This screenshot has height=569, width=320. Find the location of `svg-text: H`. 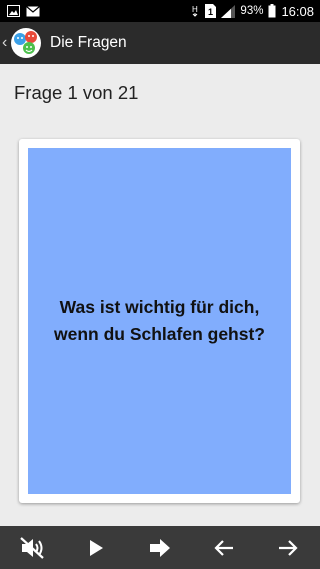

svg-text: H is located at coordinates (195, 9).